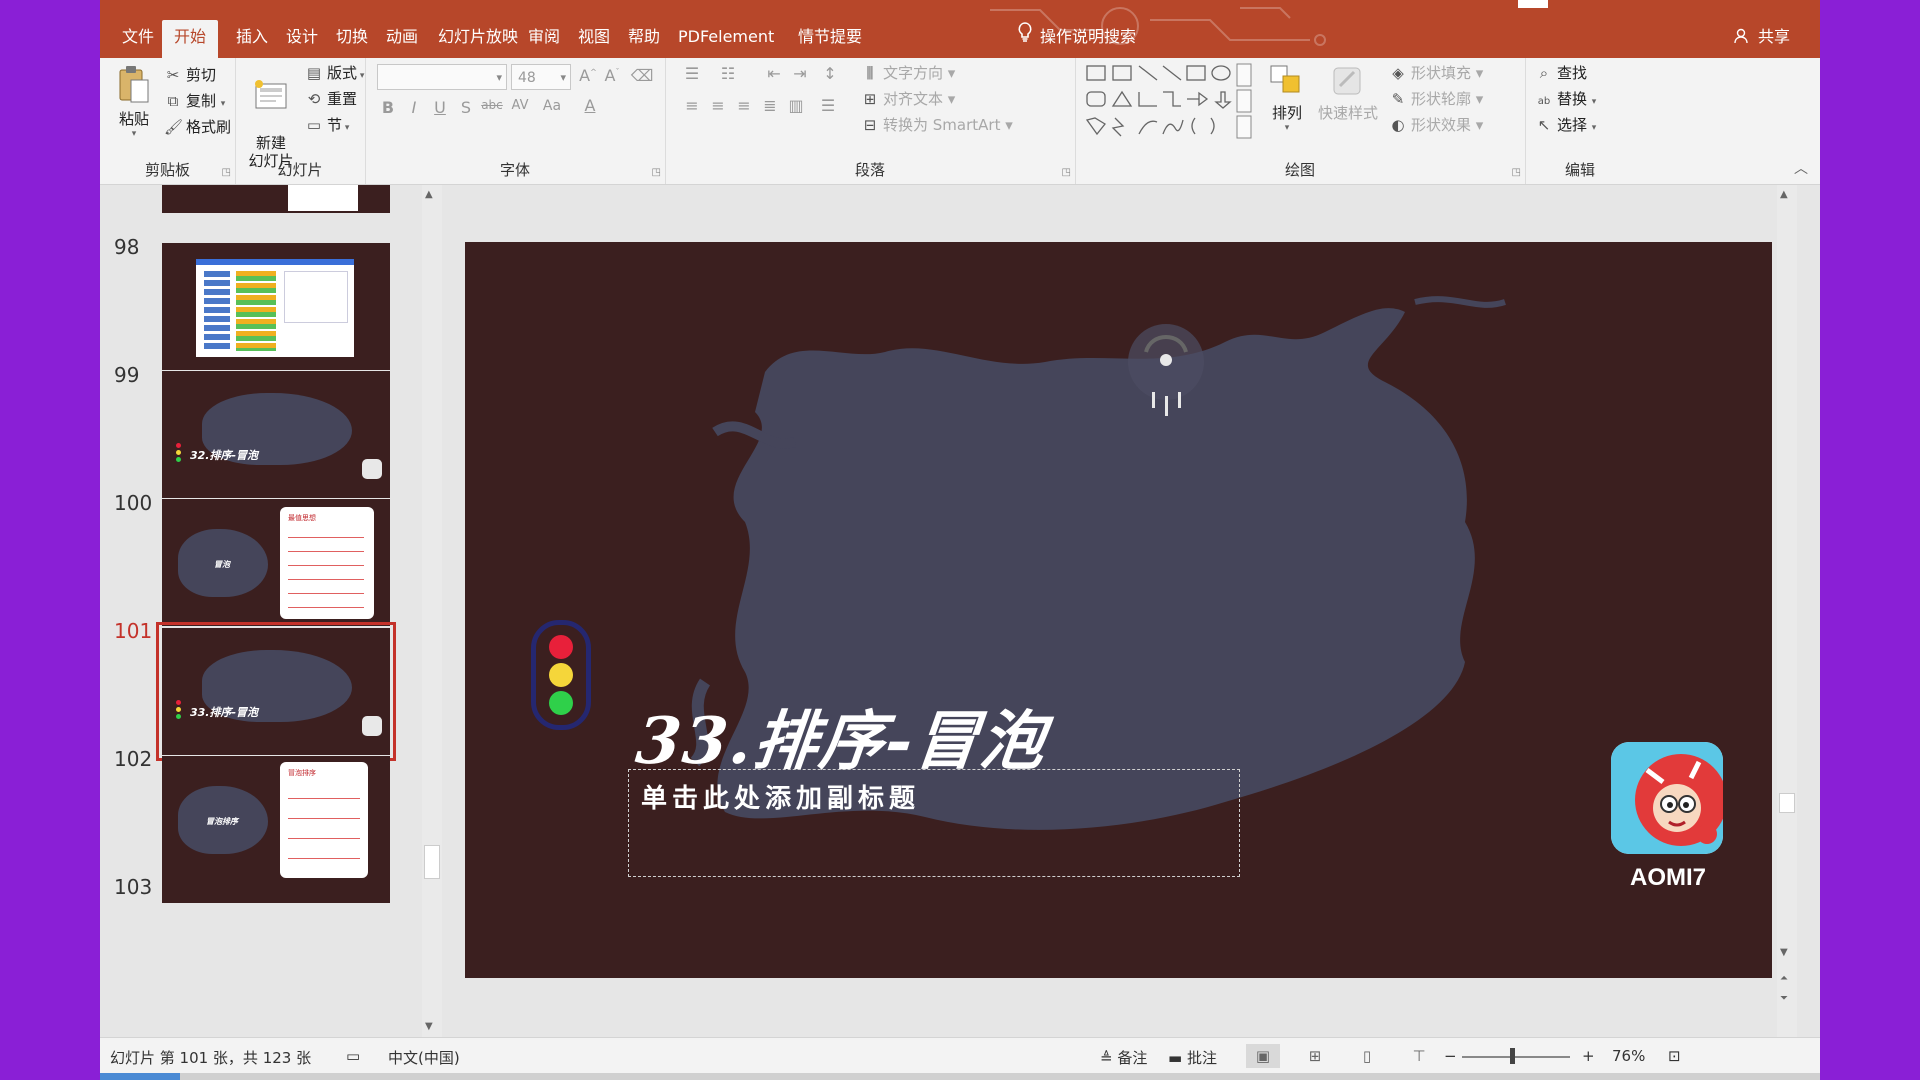 Image resolution: width=1920 pixels, height=1080 pixels. I want to click on tab-help: 帮助, so click(644, 39).